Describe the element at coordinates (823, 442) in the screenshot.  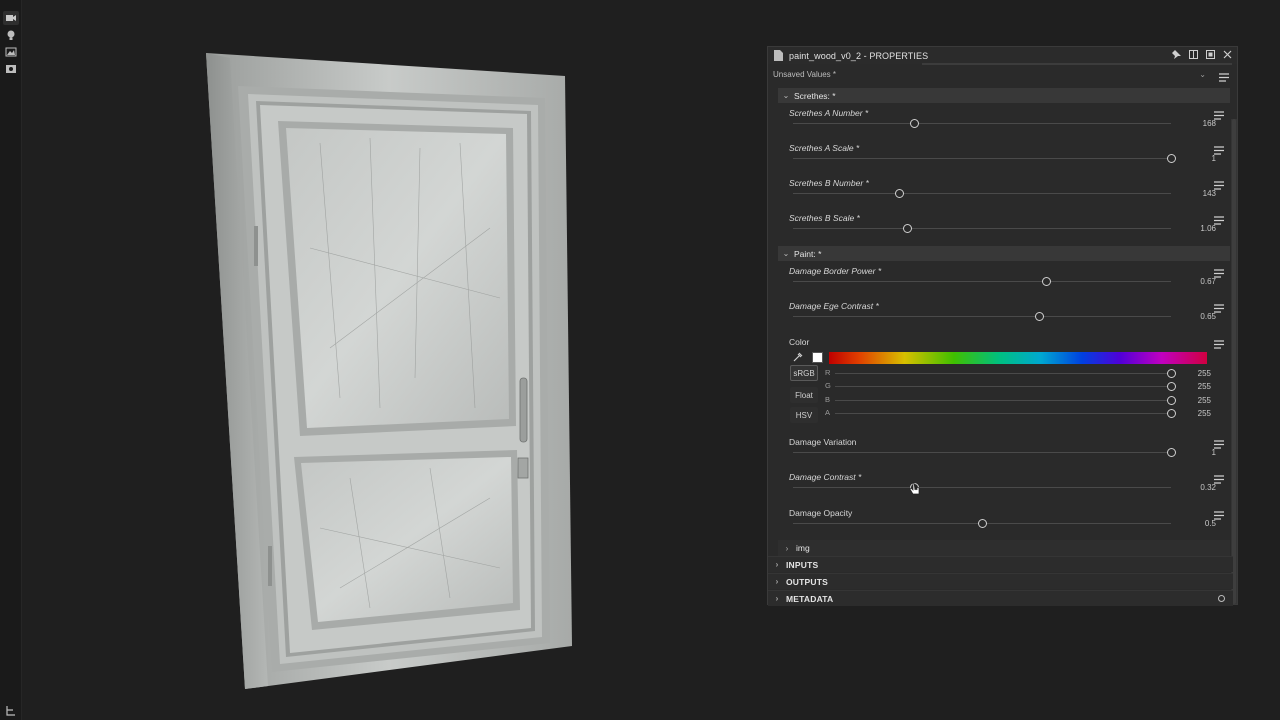
I see `param-label: Damage Variation` at that location.